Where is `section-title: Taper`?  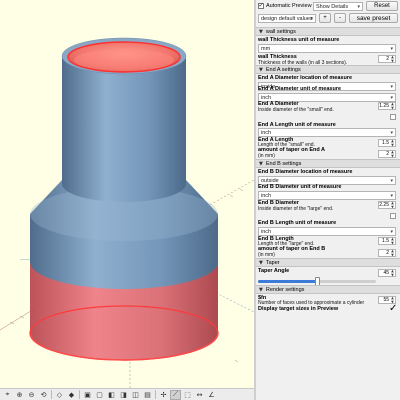 section-title: Taper is located at coordinates (272, 262).